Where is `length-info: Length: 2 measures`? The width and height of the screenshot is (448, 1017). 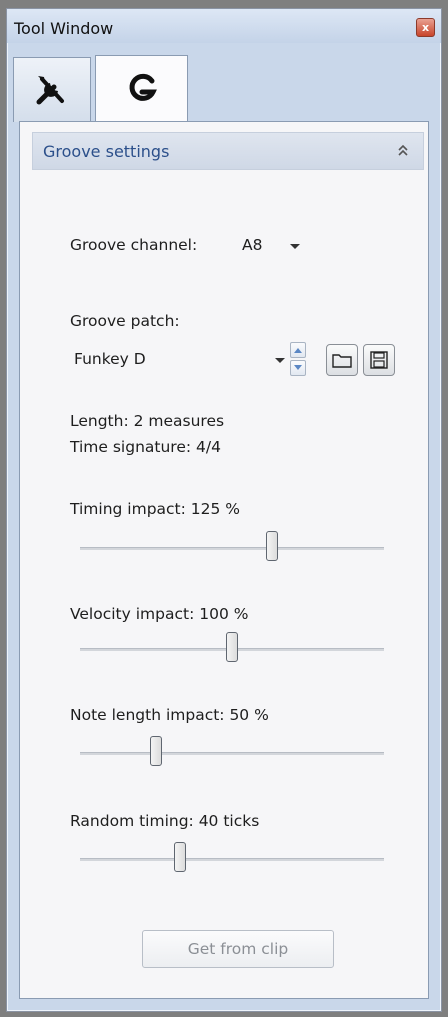 length-info: Length: 2 measures is located at coordinates (147, 421).